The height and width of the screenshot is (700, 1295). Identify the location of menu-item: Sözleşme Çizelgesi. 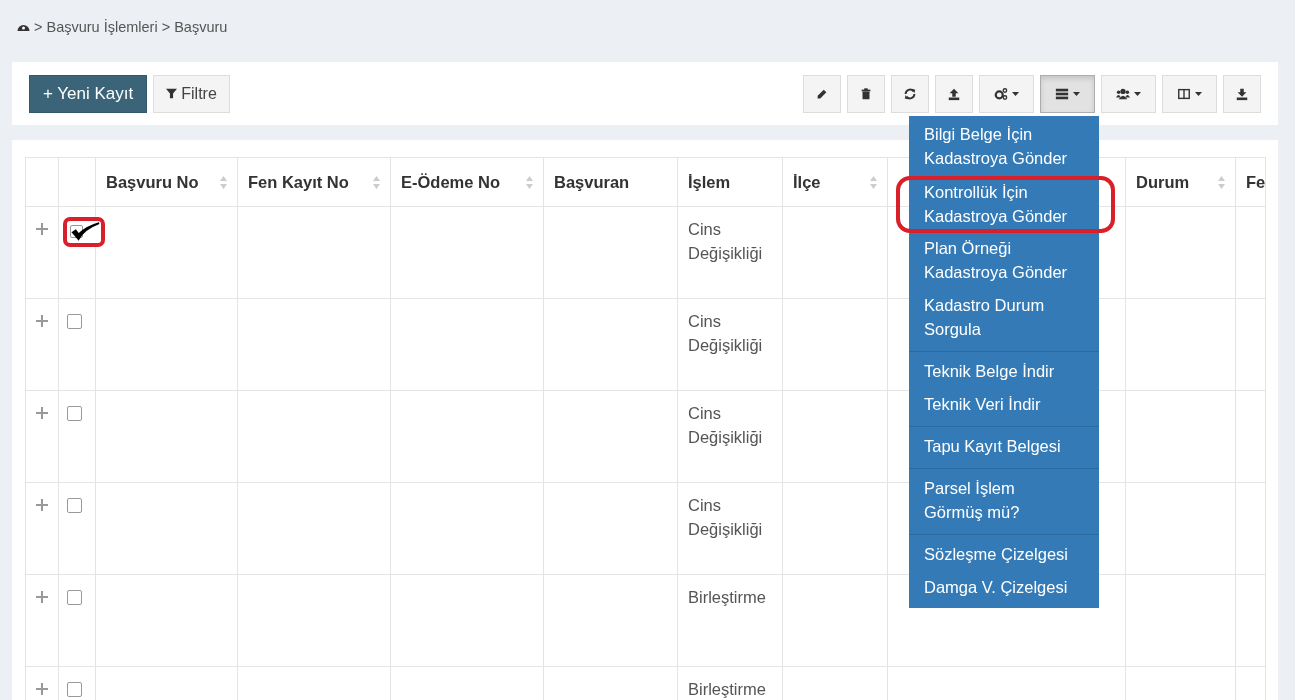
(1004, 555).